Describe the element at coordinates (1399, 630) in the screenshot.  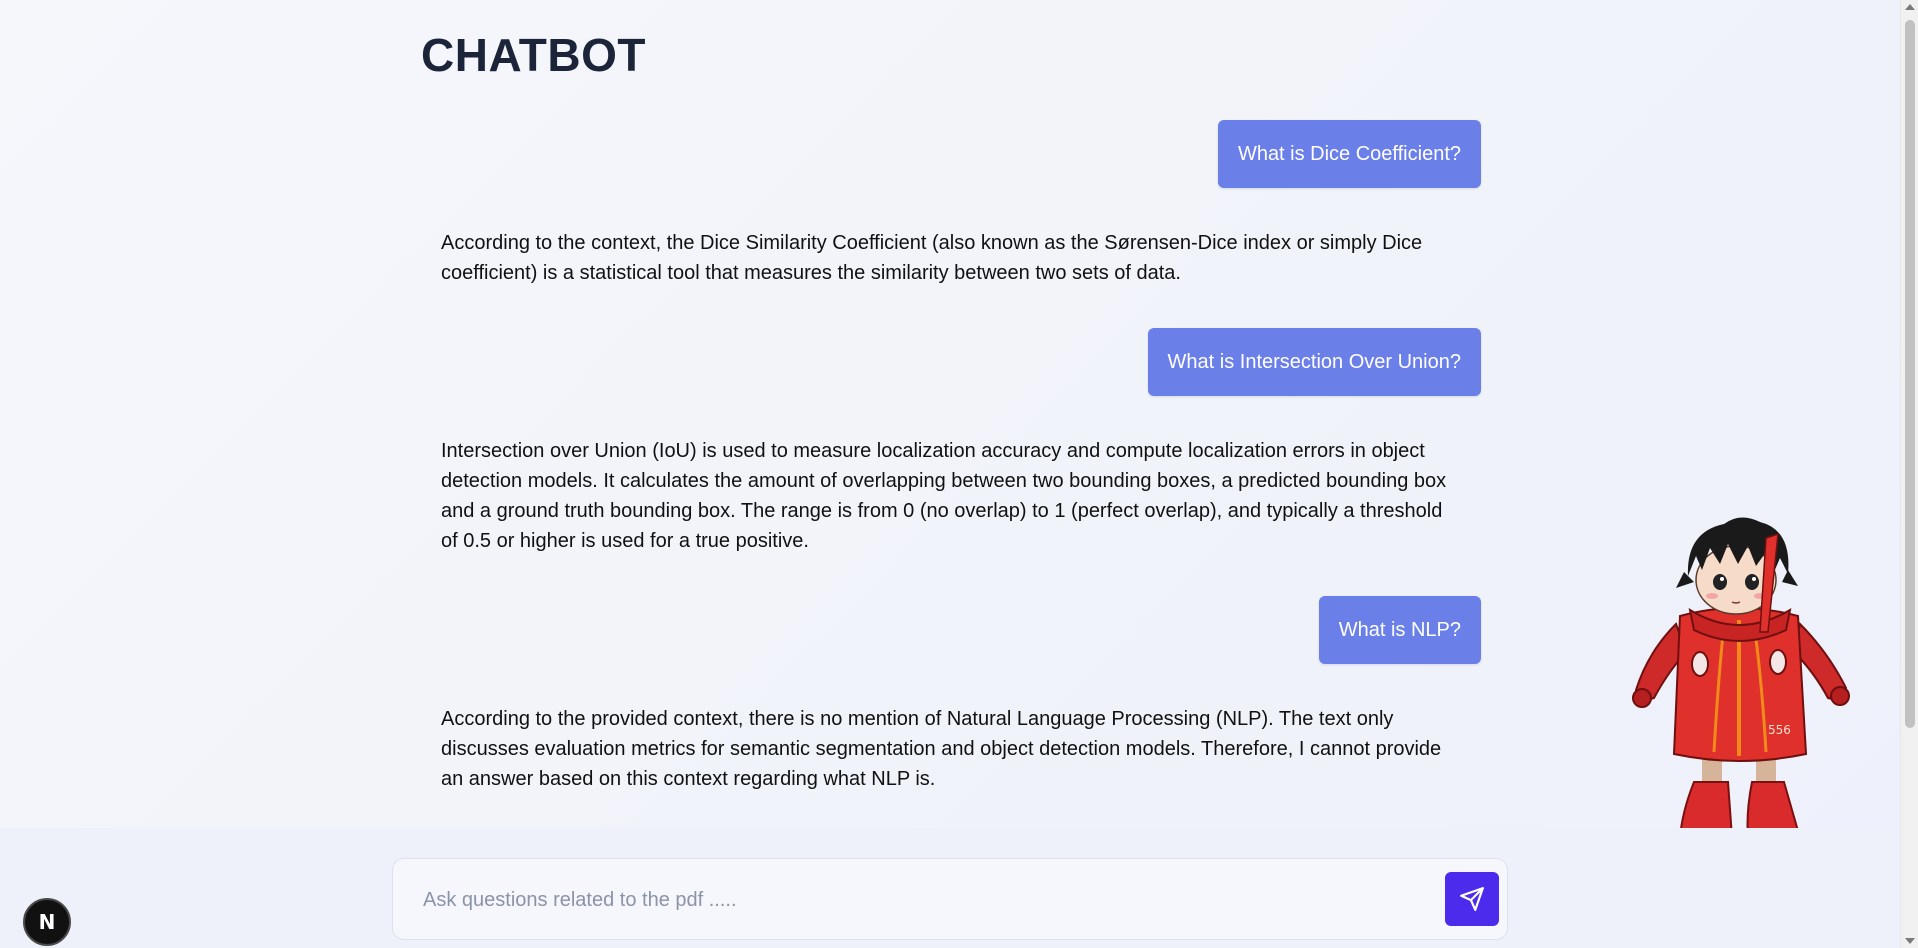
I see `user-message: What is NLP?` at that location.